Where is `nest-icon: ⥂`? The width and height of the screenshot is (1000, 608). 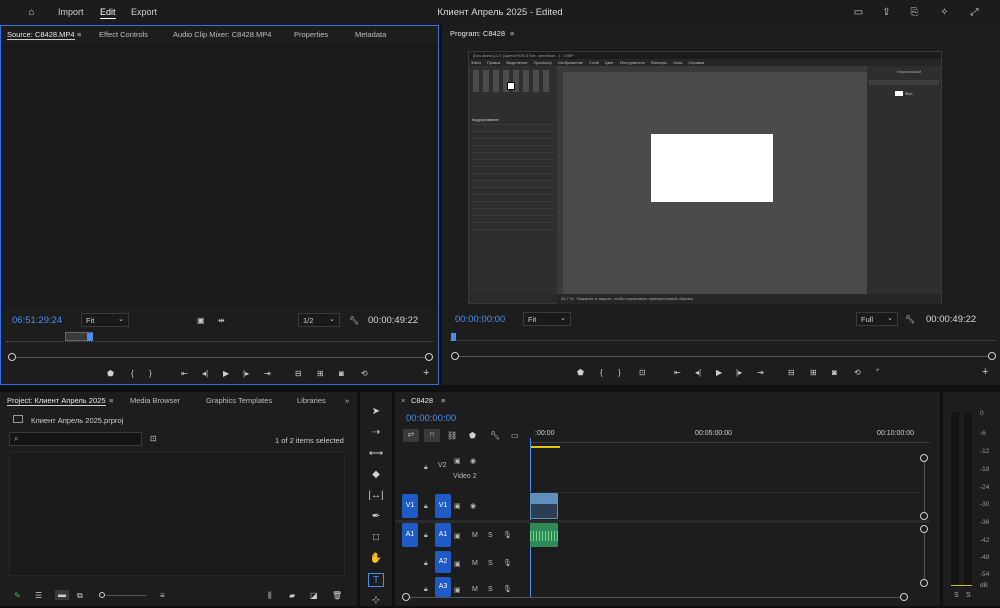 nest-icon: ⥂ is located at coordinates (411, 435).